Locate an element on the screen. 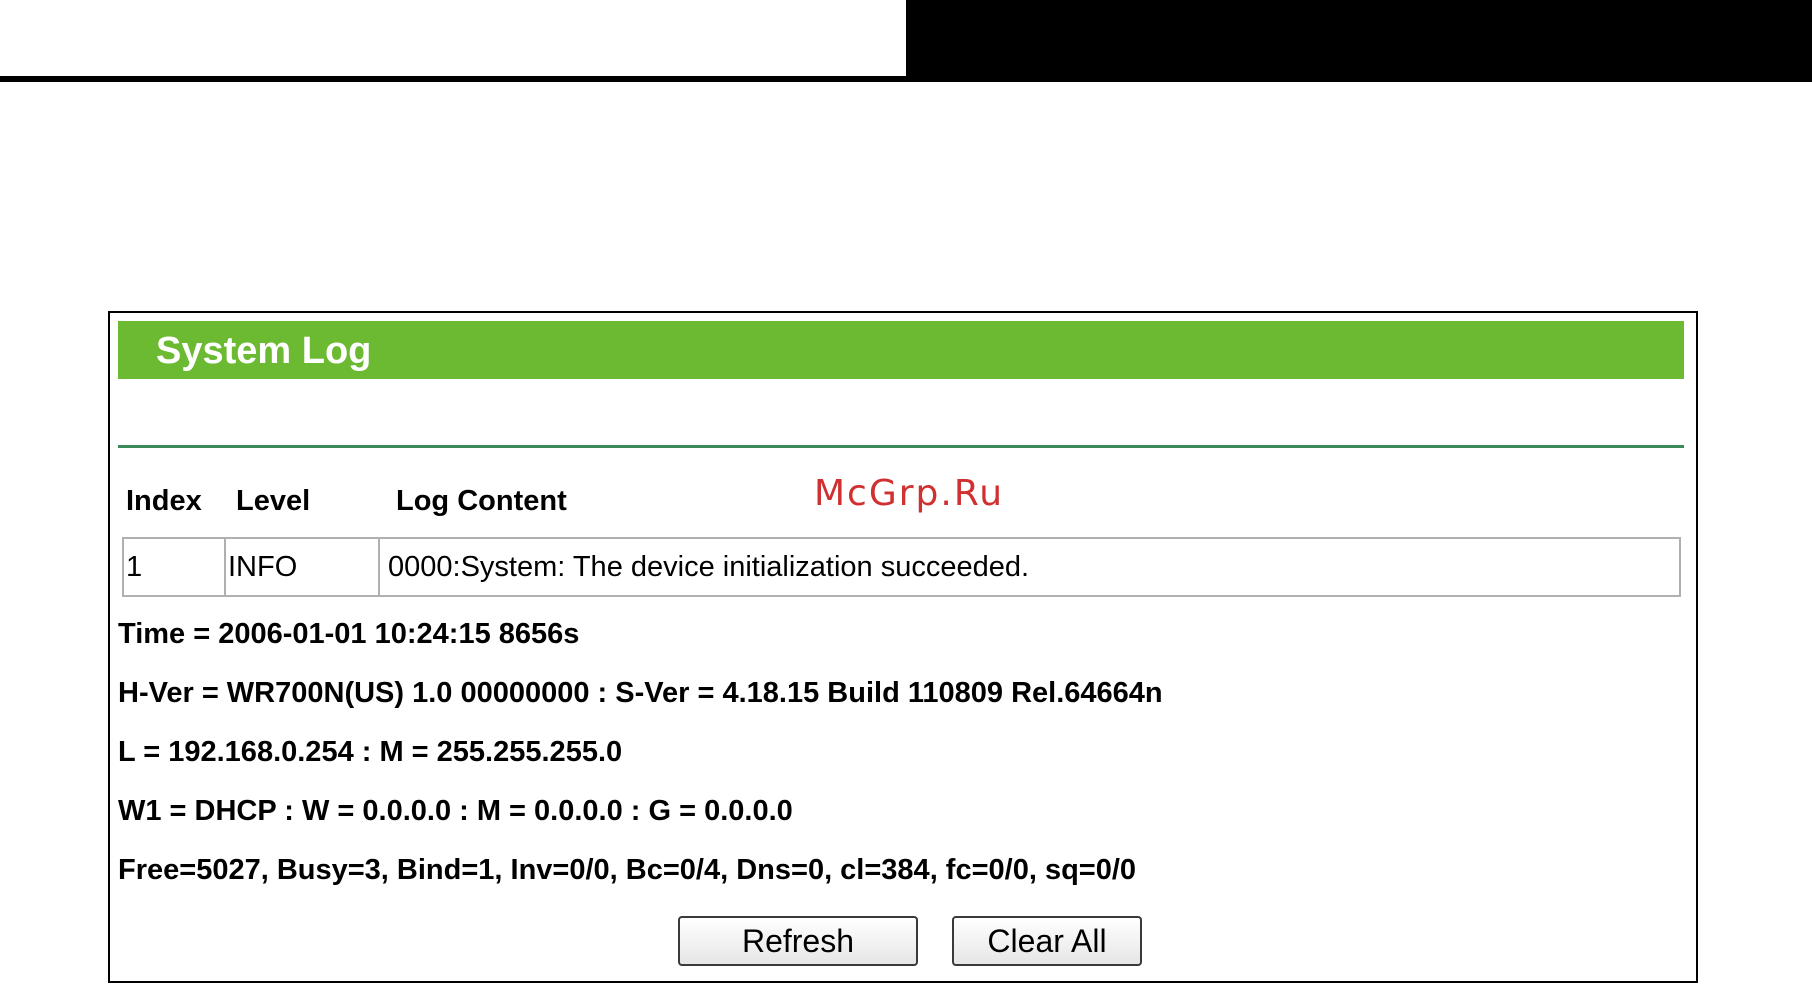  page-title: System Log is located at coordinates (264, 351).